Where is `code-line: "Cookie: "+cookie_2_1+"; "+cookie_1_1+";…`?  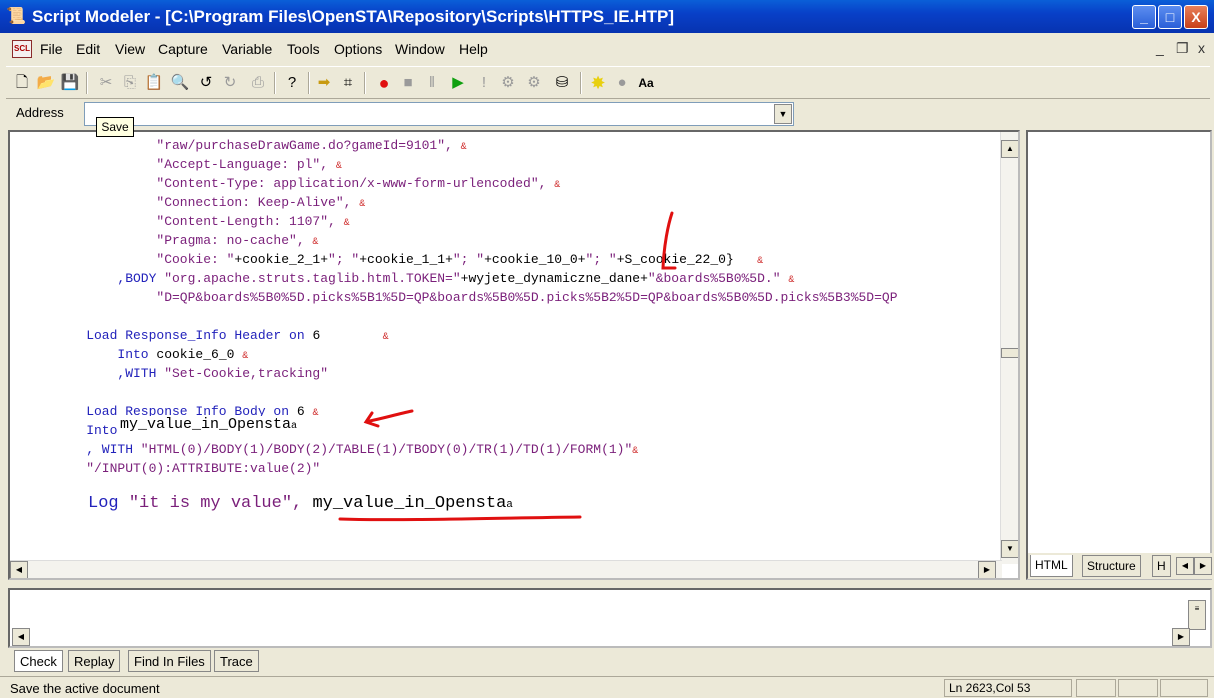
code-line: "Cookie: "+cookie_2_1+"; "+cookie_1_1+";… is located at coordinates (459, 259).